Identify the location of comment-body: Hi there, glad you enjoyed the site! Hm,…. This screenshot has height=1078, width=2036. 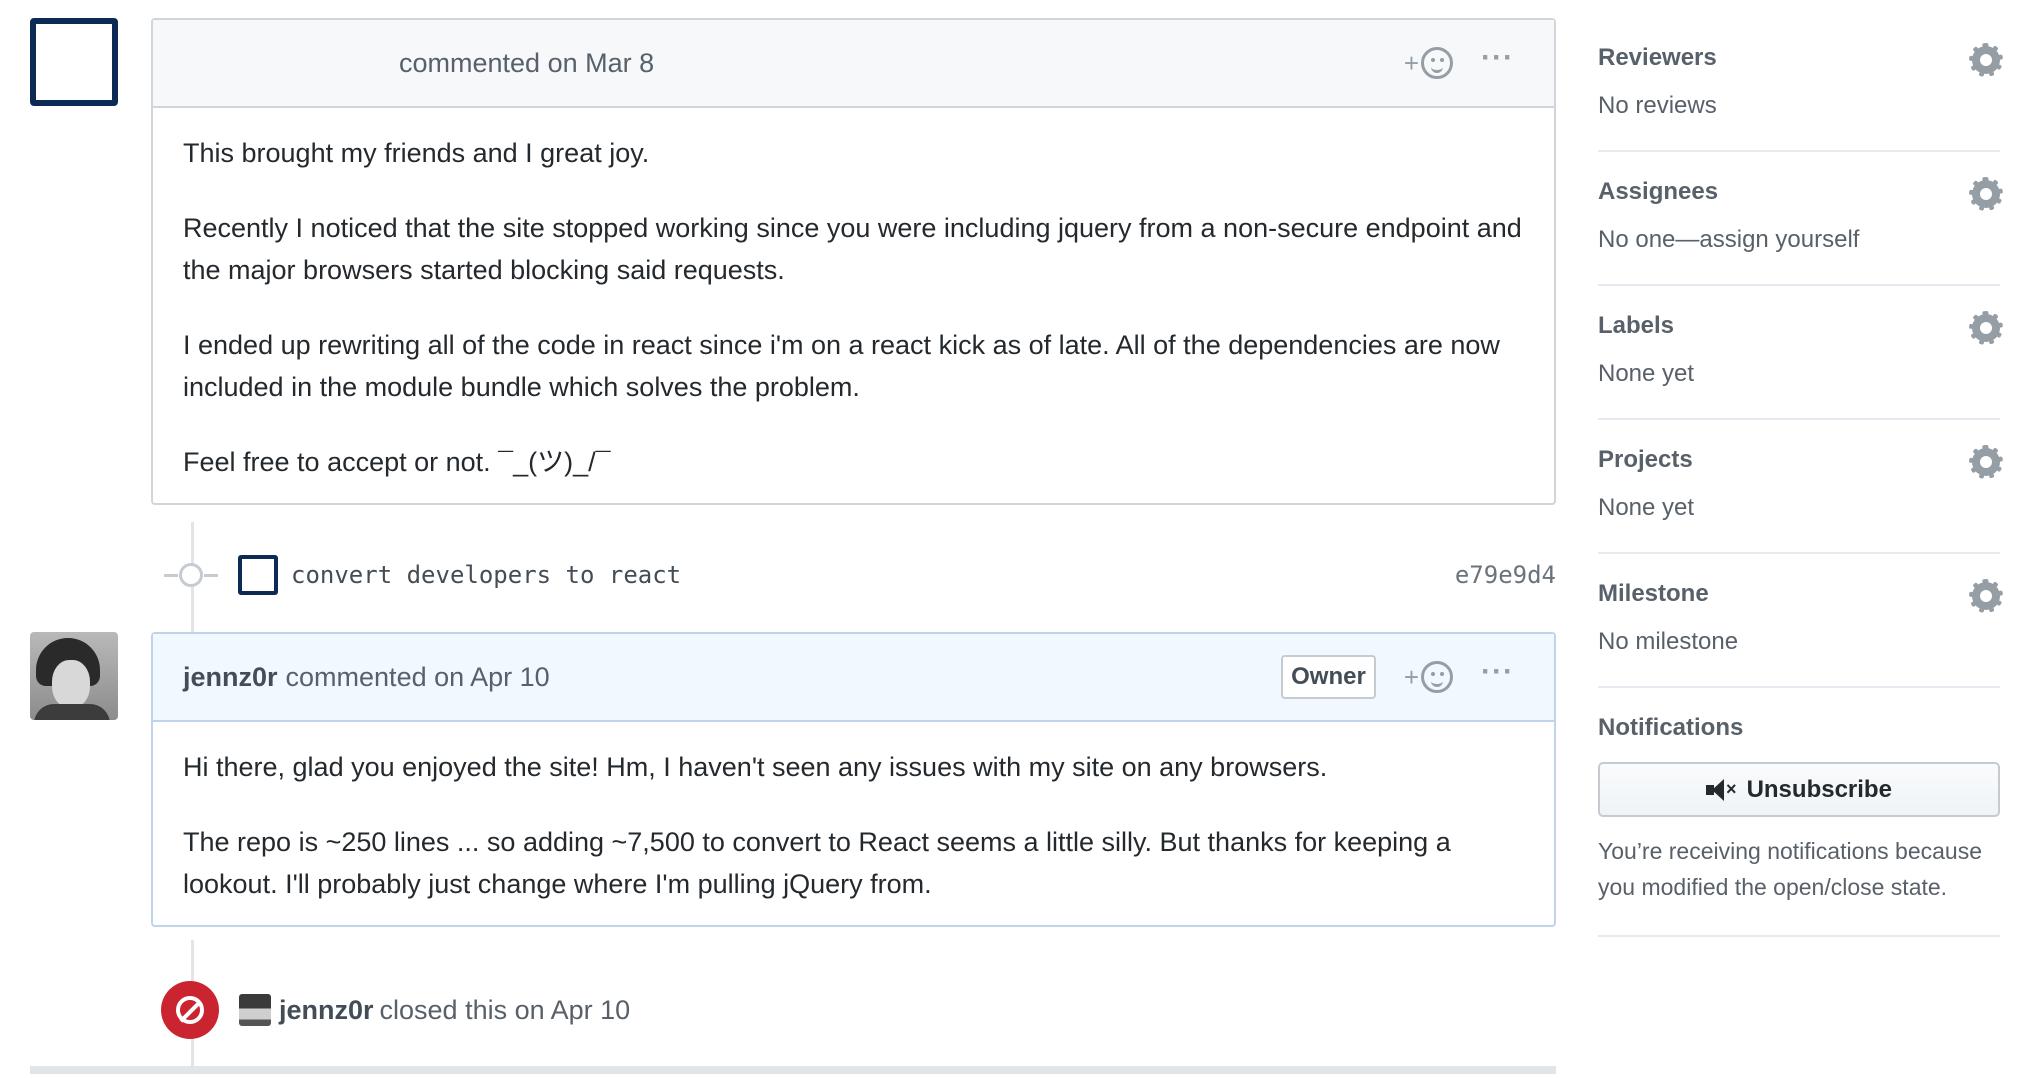
(853, 823).